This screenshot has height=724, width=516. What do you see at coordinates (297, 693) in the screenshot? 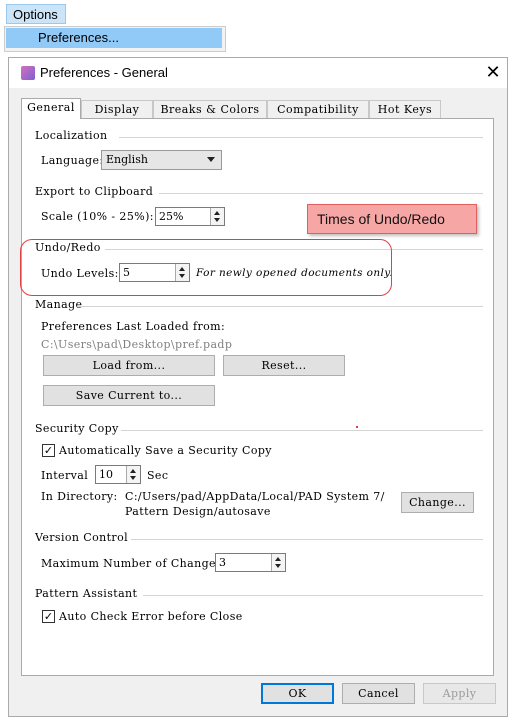
I see `ok-button: OK` at bounding box center [297, 693].